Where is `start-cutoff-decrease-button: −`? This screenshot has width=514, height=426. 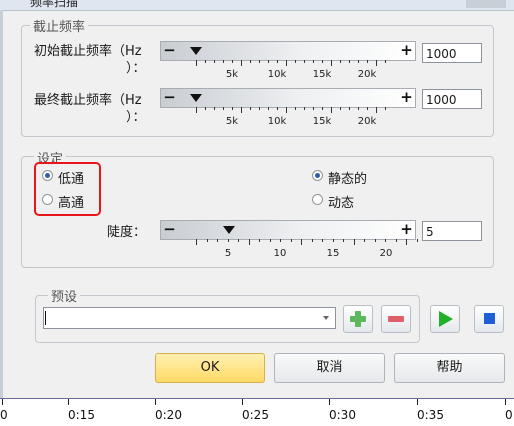 start-cutoff-decrease-button: − is located at coordinates (169, 51).